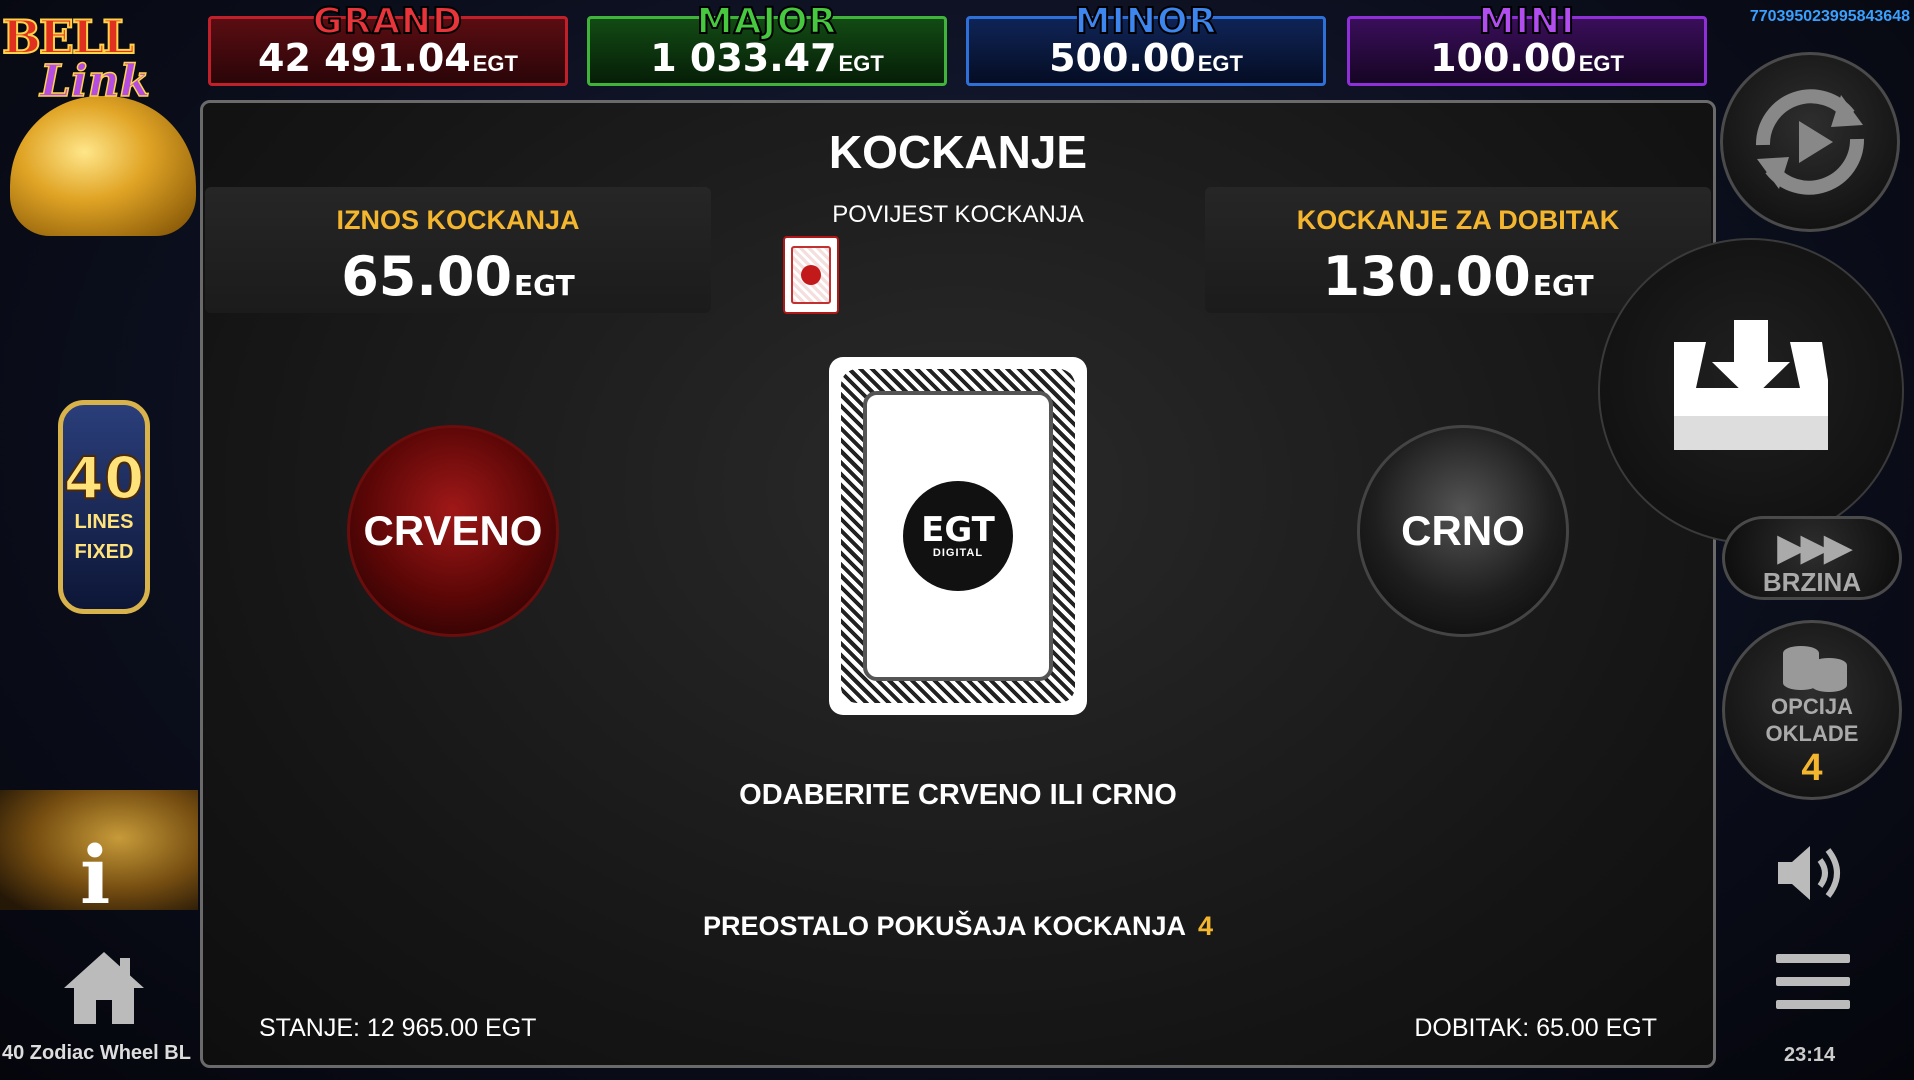  I want to click on gamble-card: EGT DIGITAL, so click(958, 536).